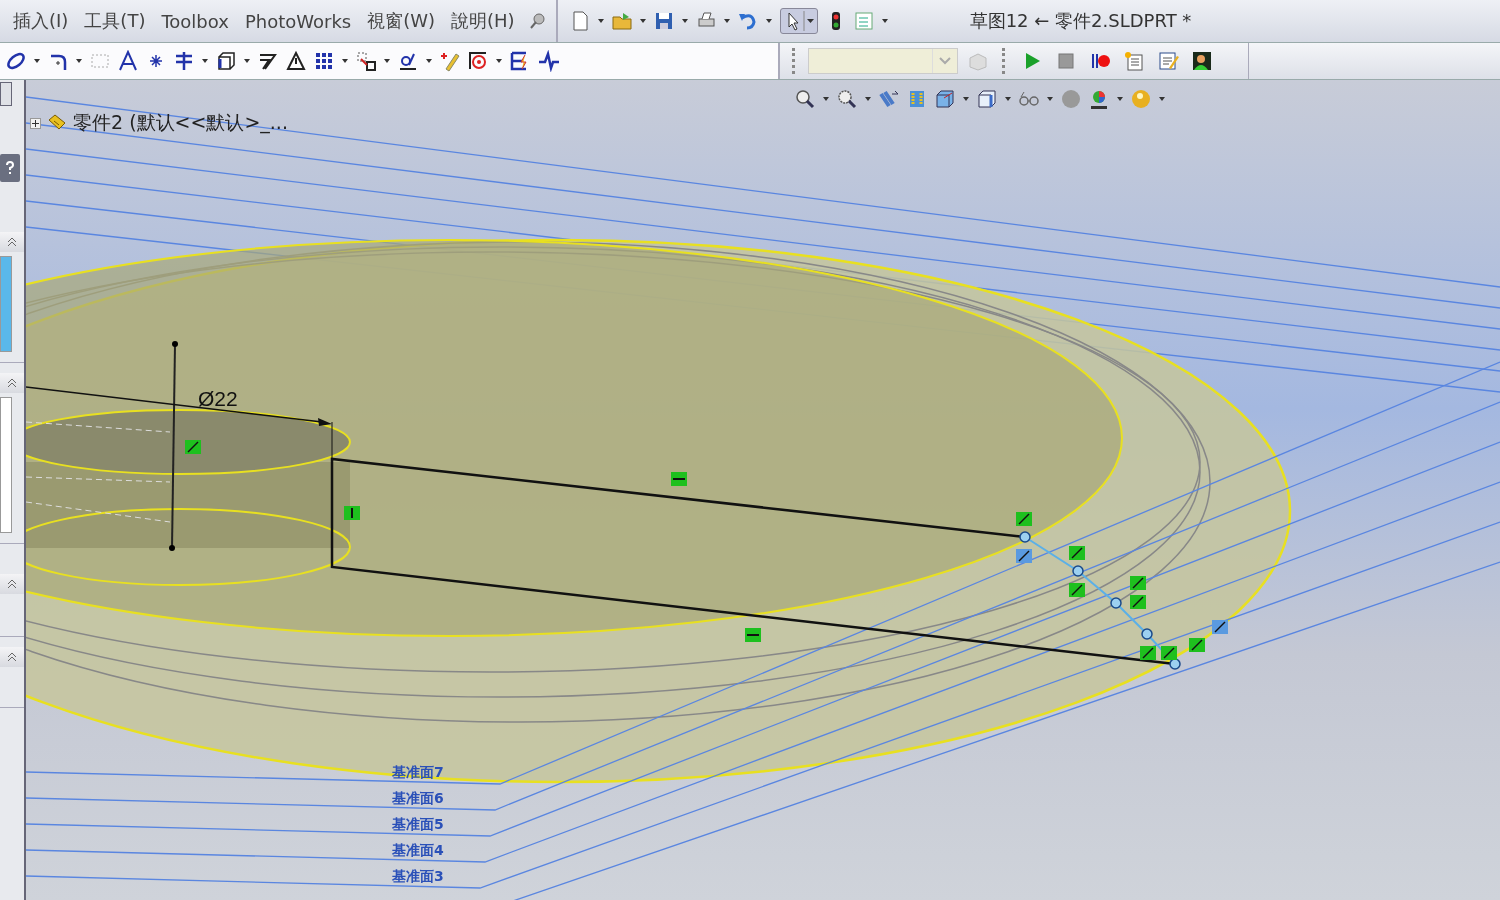 This screenshot has width=1500, height=900. I want to click on menu-item: 工具(T), so click(115, 21).